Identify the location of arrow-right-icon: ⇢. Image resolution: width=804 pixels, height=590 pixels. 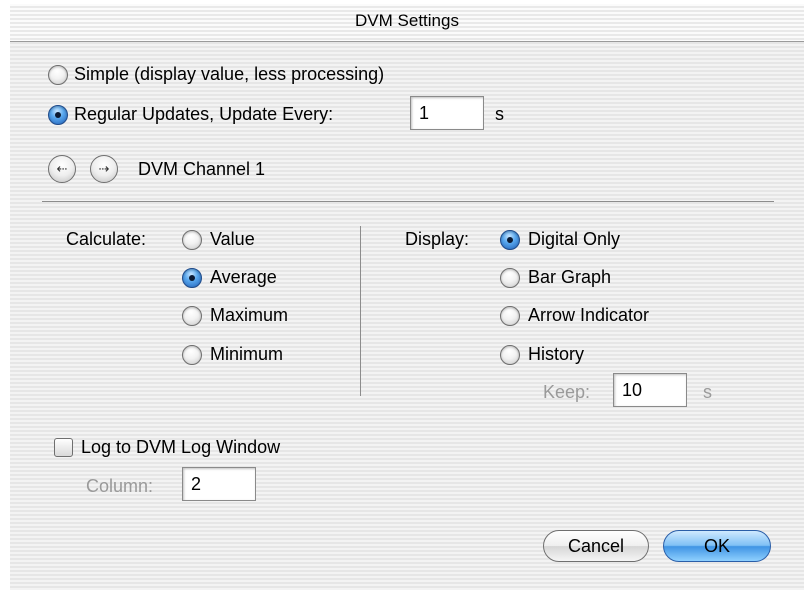
(104, 168).